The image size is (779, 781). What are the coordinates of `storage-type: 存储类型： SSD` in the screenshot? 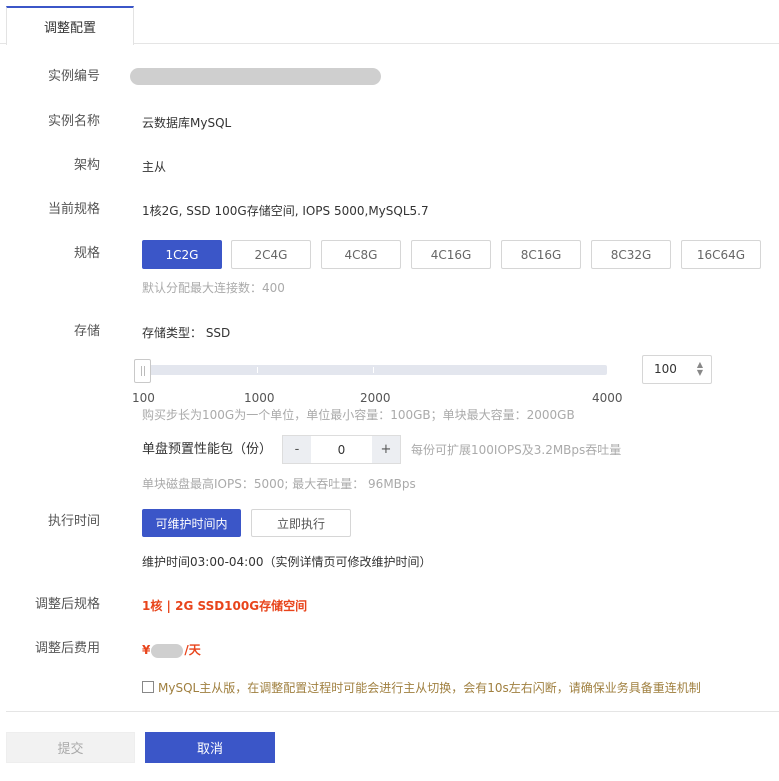 It's located at (186, 333).